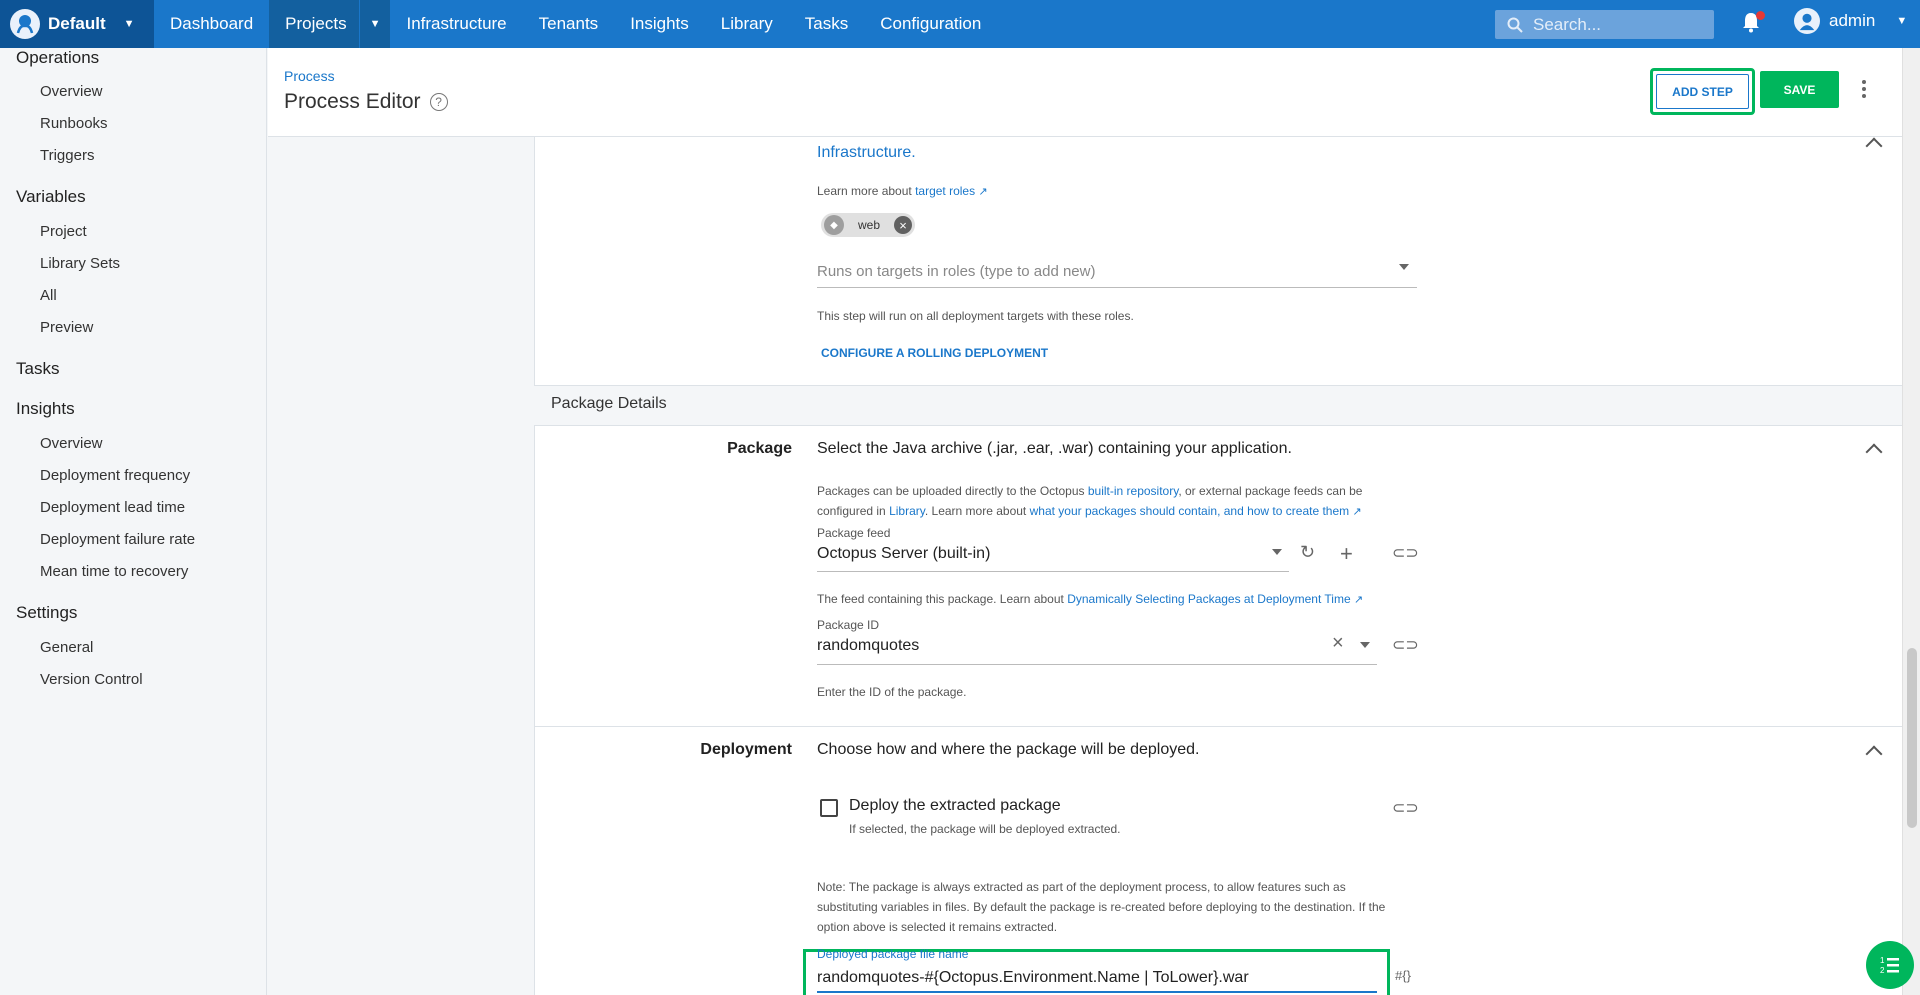  Describe the element at coordinates (211, 24) in the screenshot. I see `nav-dashboard: Dashboard` at that location.